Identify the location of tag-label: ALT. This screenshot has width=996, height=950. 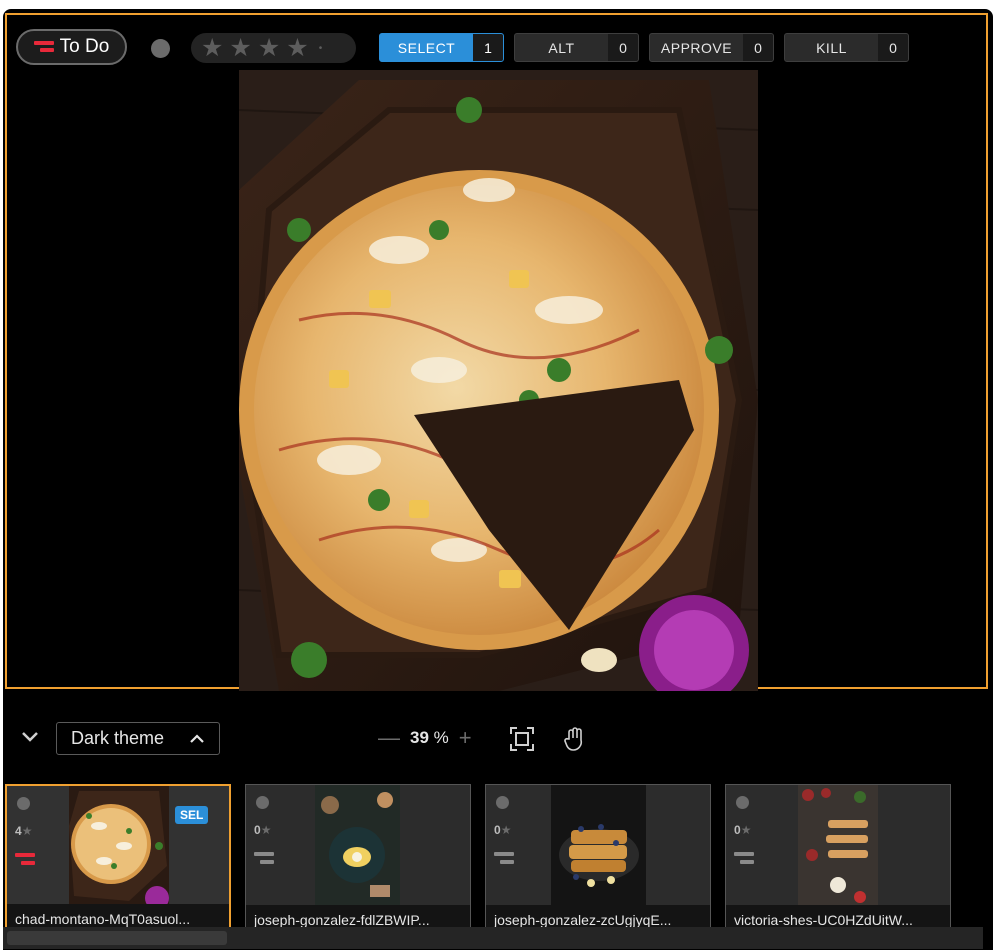
(561, 47).